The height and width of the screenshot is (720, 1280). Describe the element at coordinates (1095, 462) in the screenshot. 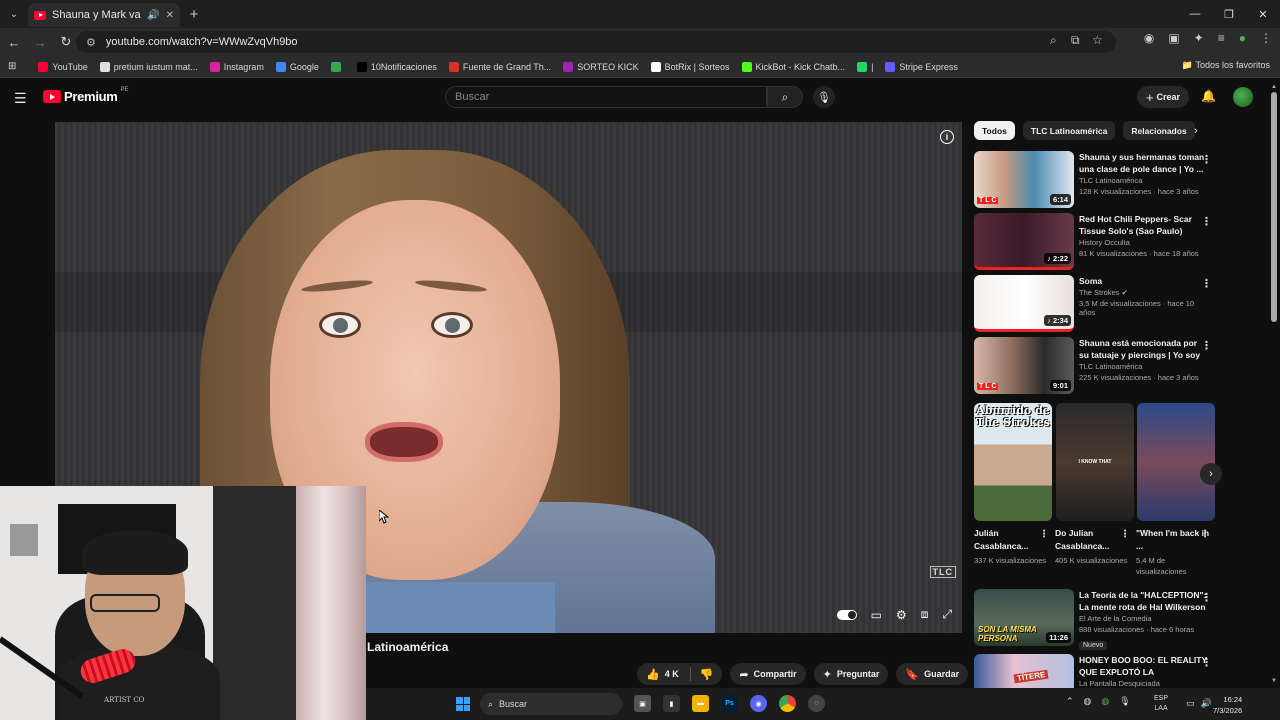

I see `short-thumbnail: I KNOW THAT` at that location.